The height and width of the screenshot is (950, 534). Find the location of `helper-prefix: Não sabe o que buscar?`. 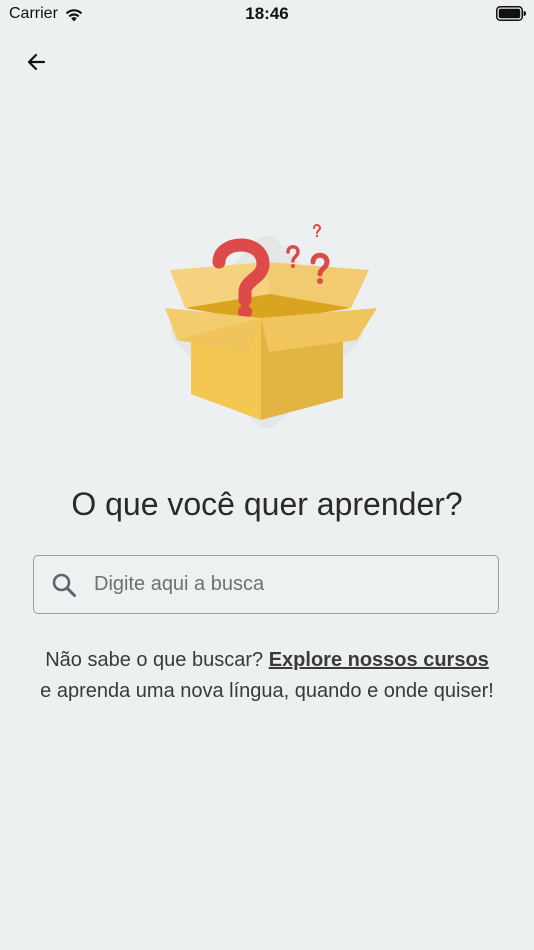

helper-prefix: Não sabe o que buscar? is located at coordinates (157, 660).